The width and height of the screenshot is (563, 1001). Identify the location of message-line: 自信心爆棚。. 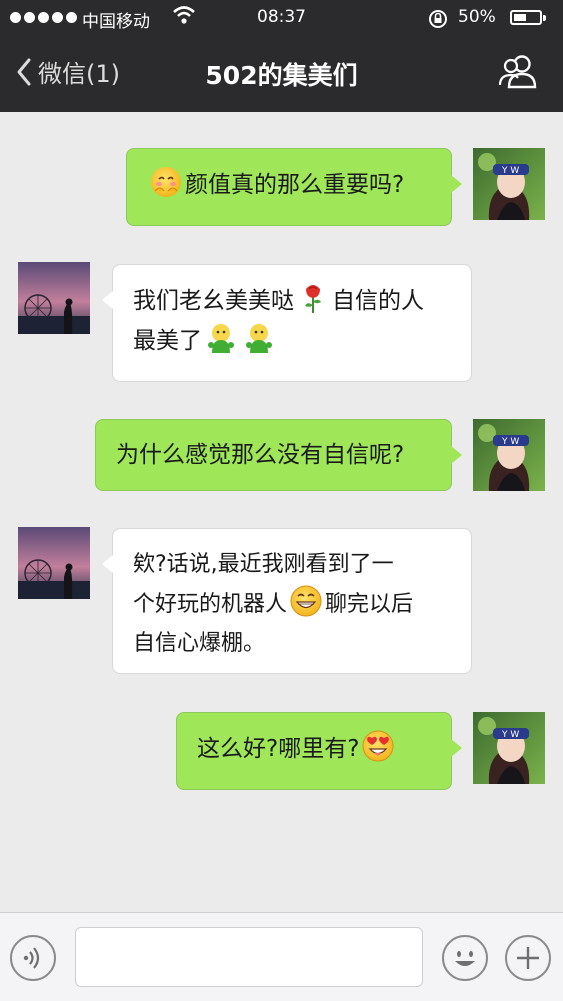
(292, 643).